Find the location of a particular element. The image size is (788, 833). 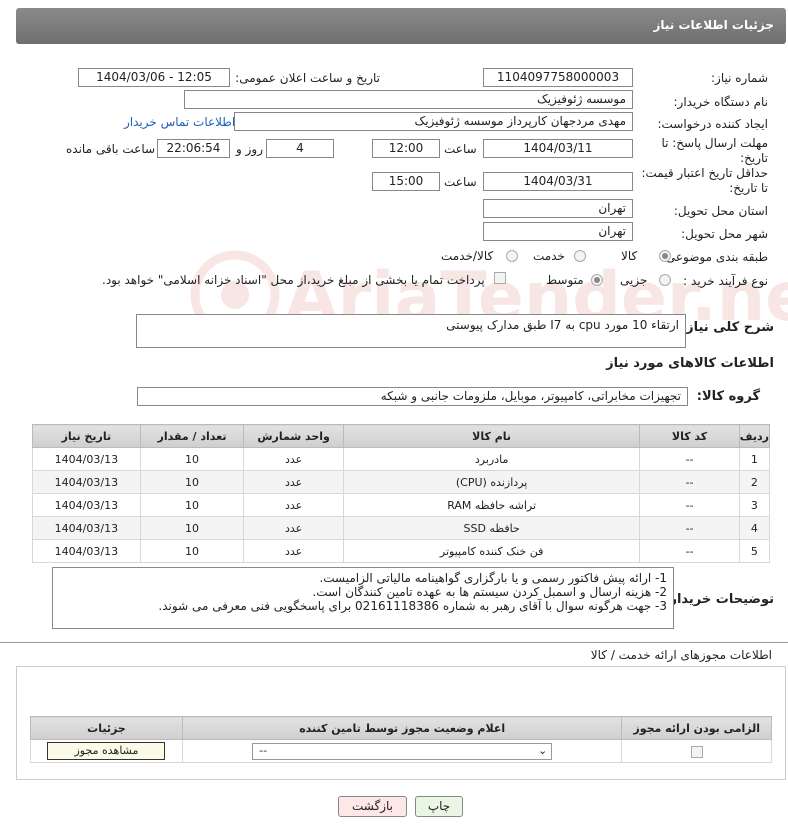

cell-row-number: 2 is located at coordinates (754, 482).